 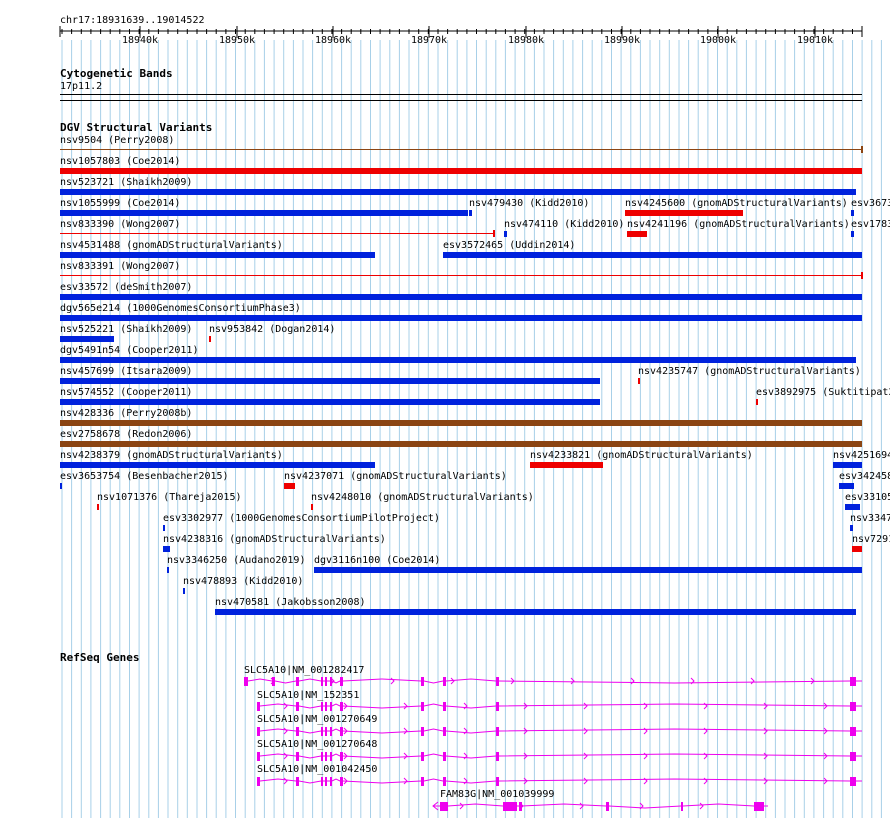 I want to click on gene-label: SLC5A10|NM_001042450, so click(x=317, y=769).